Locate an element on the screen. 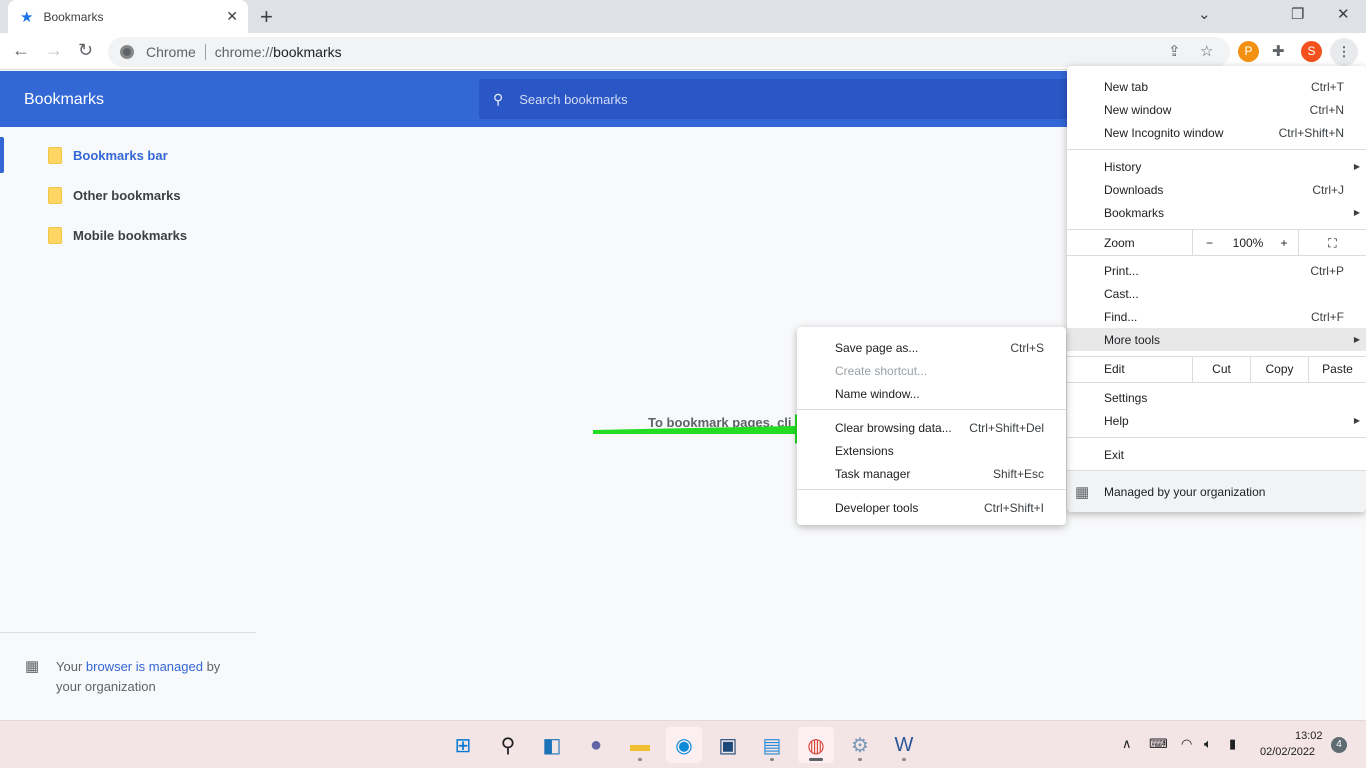 This screenshot has width=1366, height=768. menu-settings: Settings is located at coordinates (1216, 397).